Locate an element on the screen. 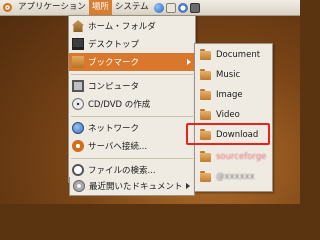  cd-icon is located at coordinates (78, 104).